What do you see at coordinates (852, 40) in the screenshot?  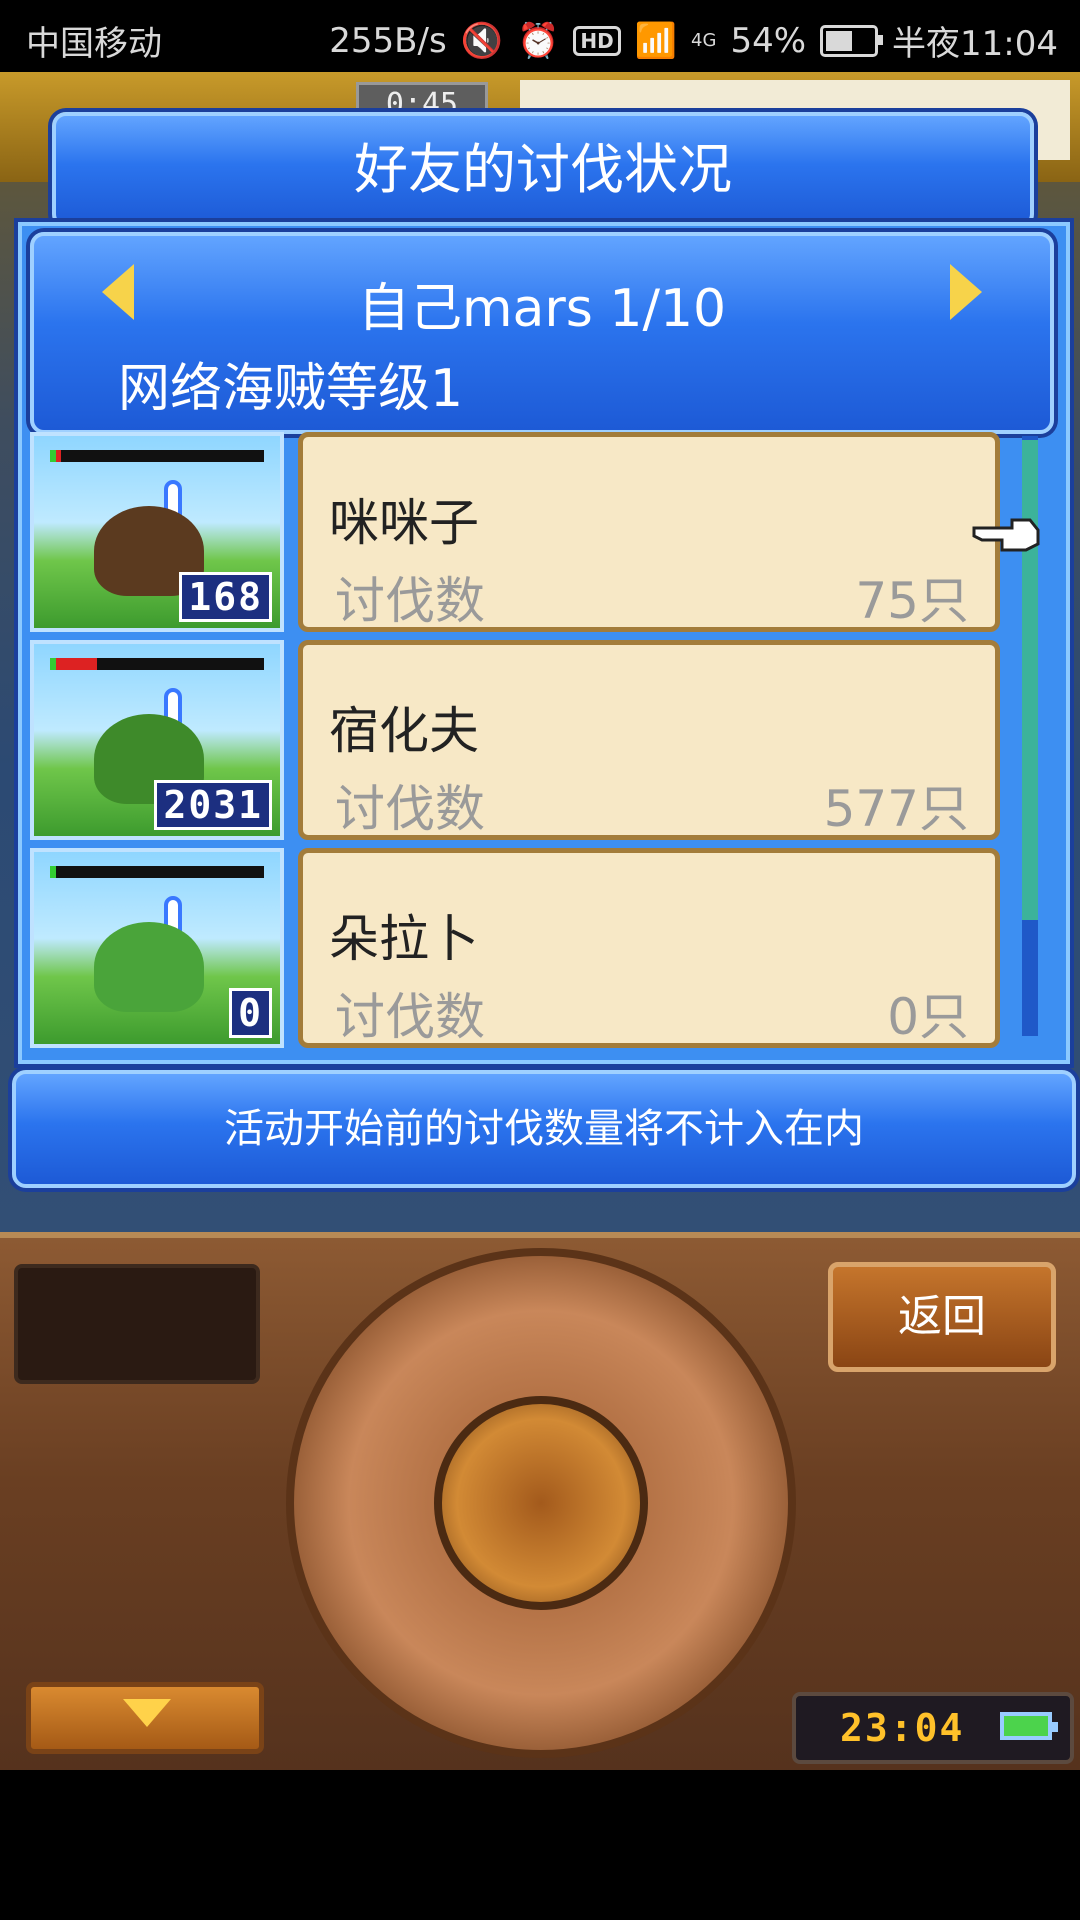 I see `battery-icon` at bounding box center [852, 40].